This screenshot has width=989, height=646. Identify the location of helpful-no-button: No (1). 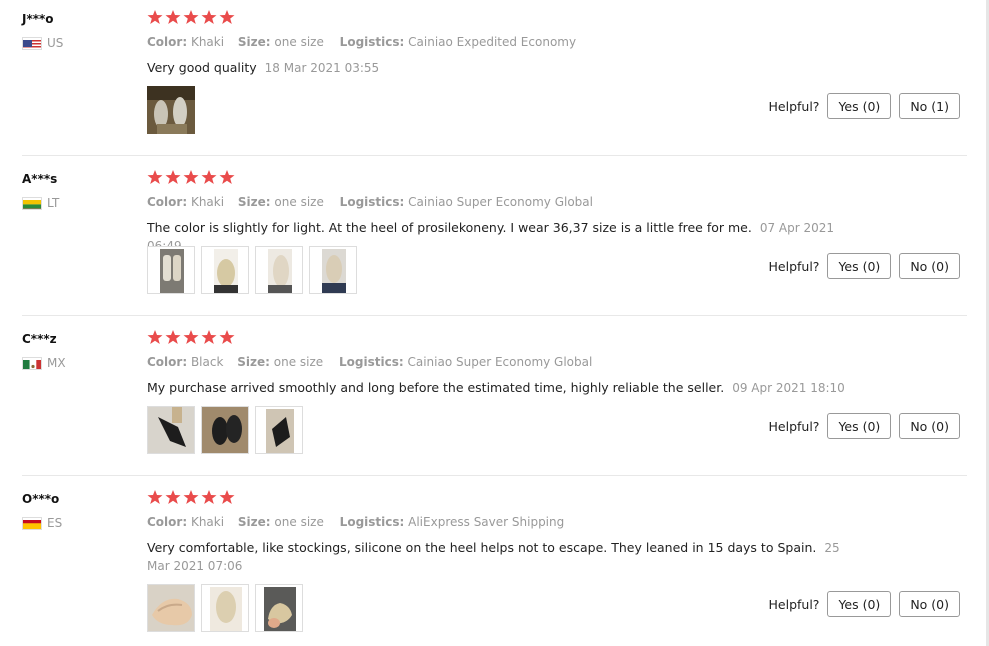
(929, 106).